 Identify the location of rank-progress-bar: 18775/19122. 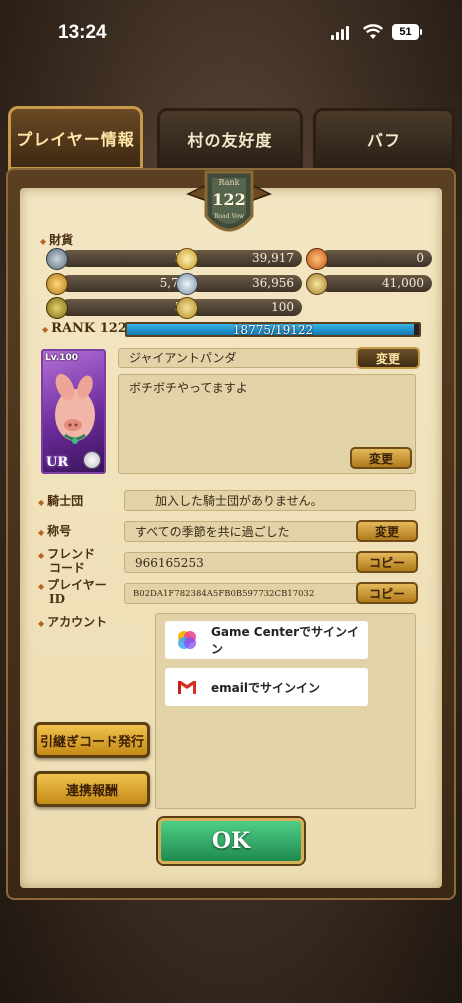
(273, 329).